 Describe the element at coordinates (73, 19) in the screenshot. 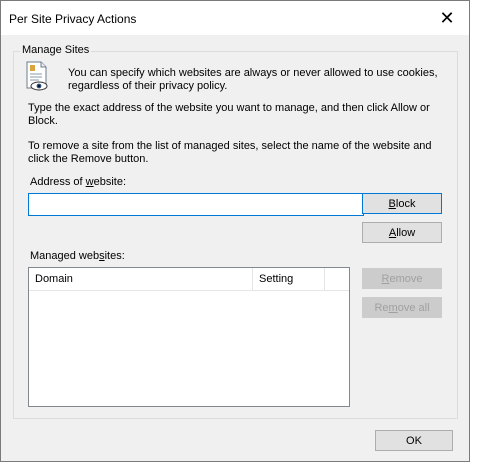

I see `dialog-title: Per Site Privacy Actions` at that location.